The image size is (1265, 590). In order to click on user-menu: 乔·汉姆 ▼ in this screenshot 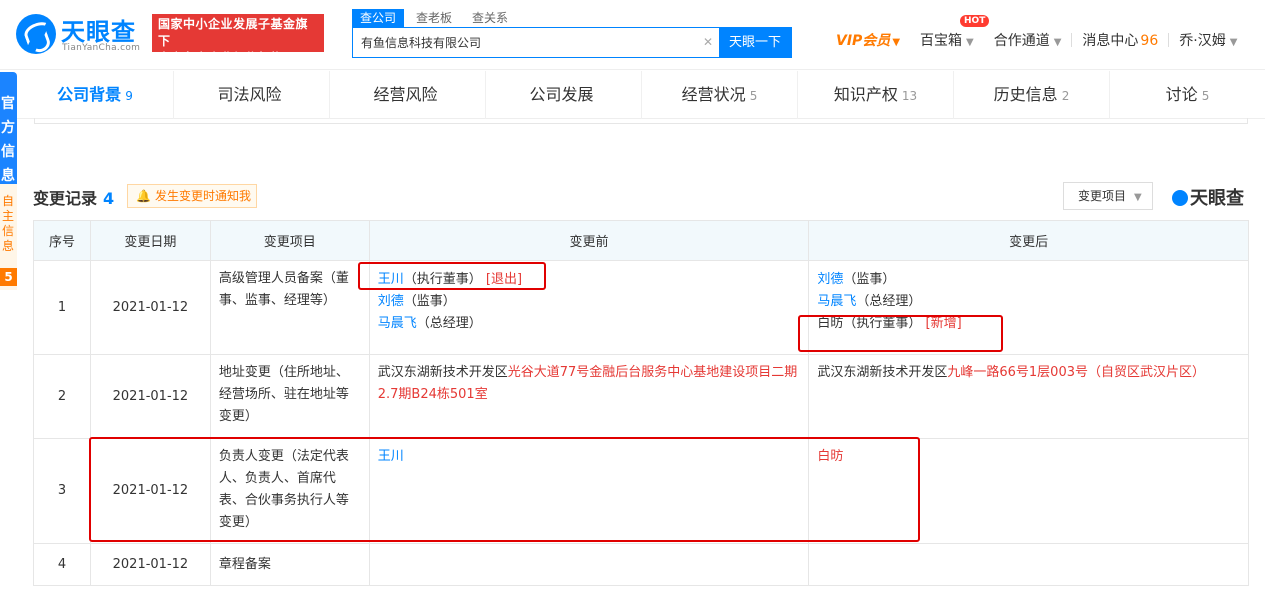, I will do `click(1208, 40)`.